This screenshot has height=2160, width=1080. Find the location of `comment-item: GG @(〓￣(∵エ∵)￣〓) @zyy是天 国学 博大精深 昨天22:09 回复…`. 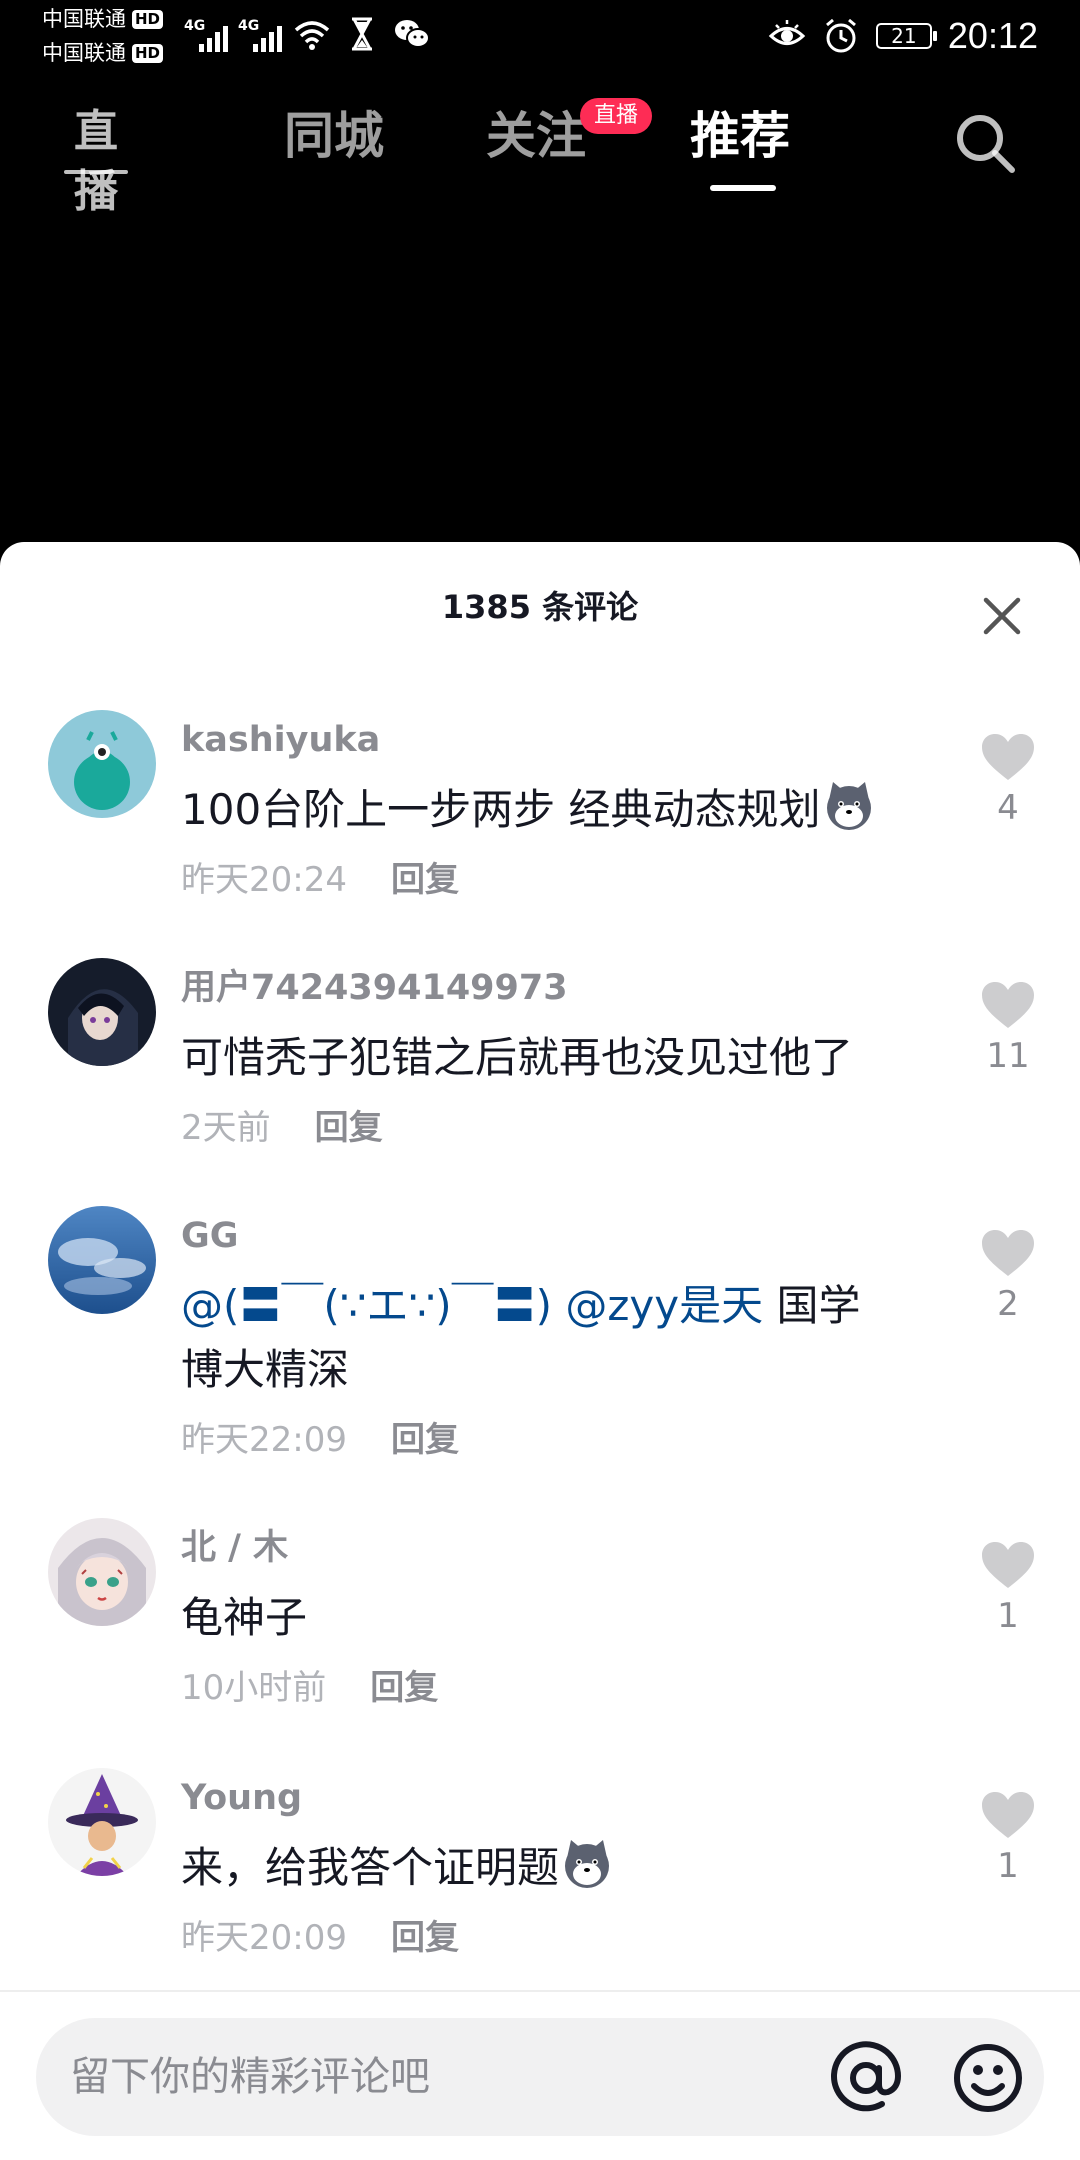

comment-item: GG @(〓￣(∵エ∵)￣〓) @zyy是天 国学 博大精深 昨天22:09 回复… is located at coordinates (540, 1361).